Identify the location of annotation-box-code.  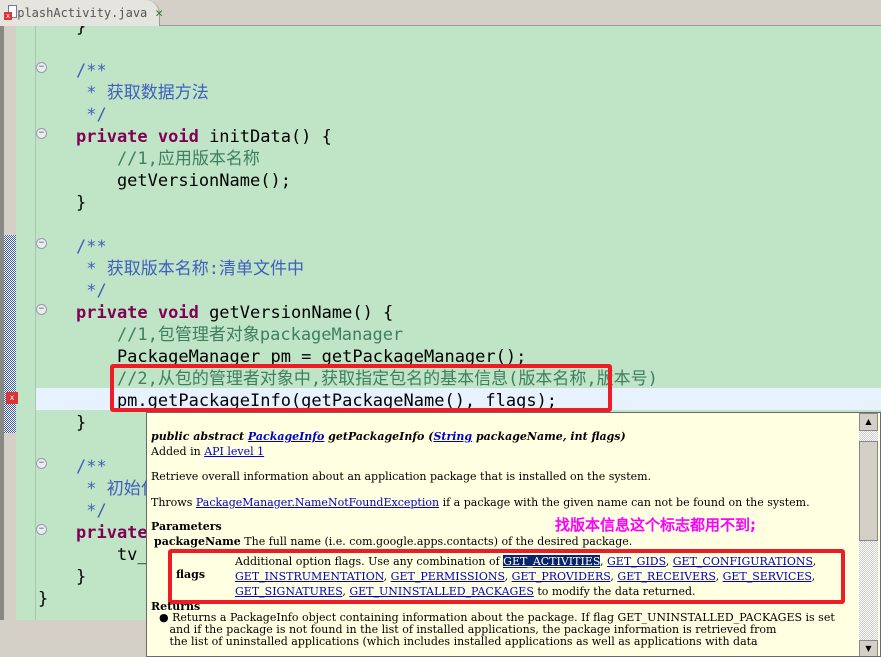
(361, 388).